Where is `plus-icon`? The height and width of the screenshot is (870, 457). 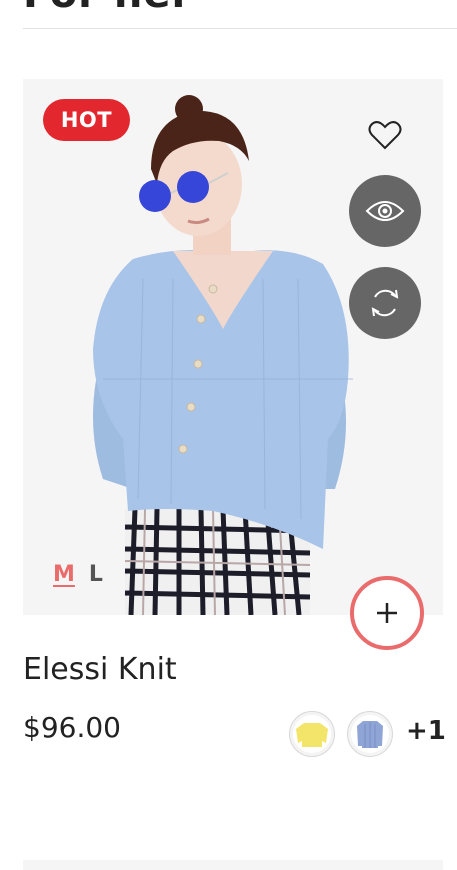
plus-icon is located at coordinates (387, 613).